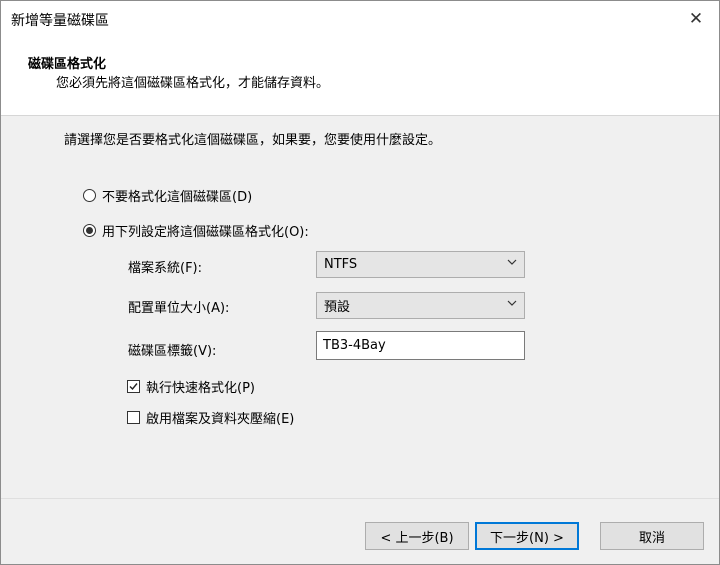  What do you see at coordinates (527, 536) in the screenshot?
I see `next-button: 下一步(N) >` at bounding box center [527, 536].